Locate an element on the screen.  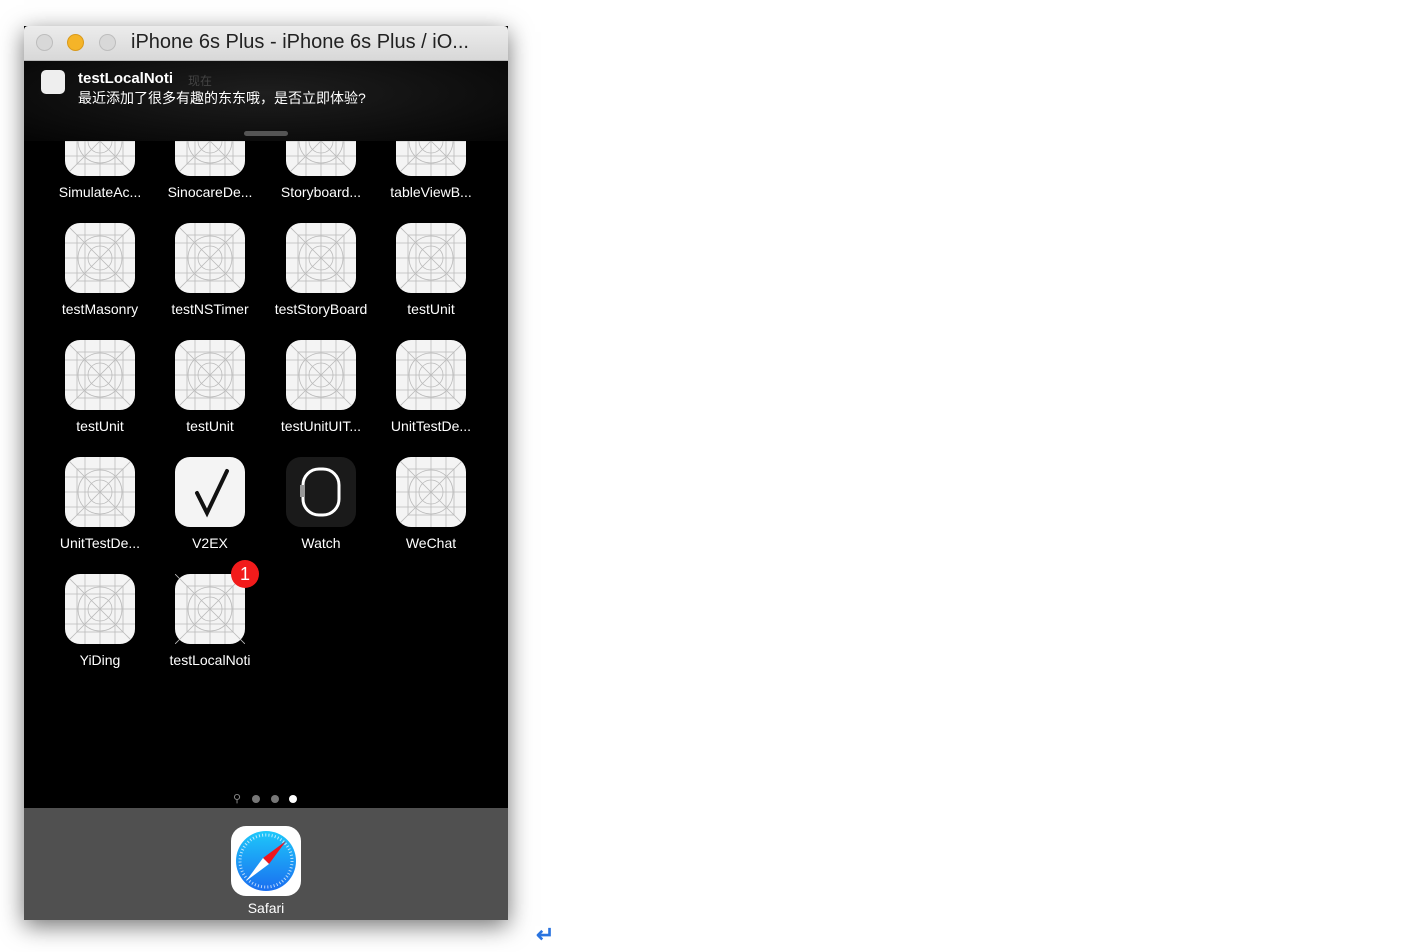
app-label: WeChat is located at coordinates (431, 543).